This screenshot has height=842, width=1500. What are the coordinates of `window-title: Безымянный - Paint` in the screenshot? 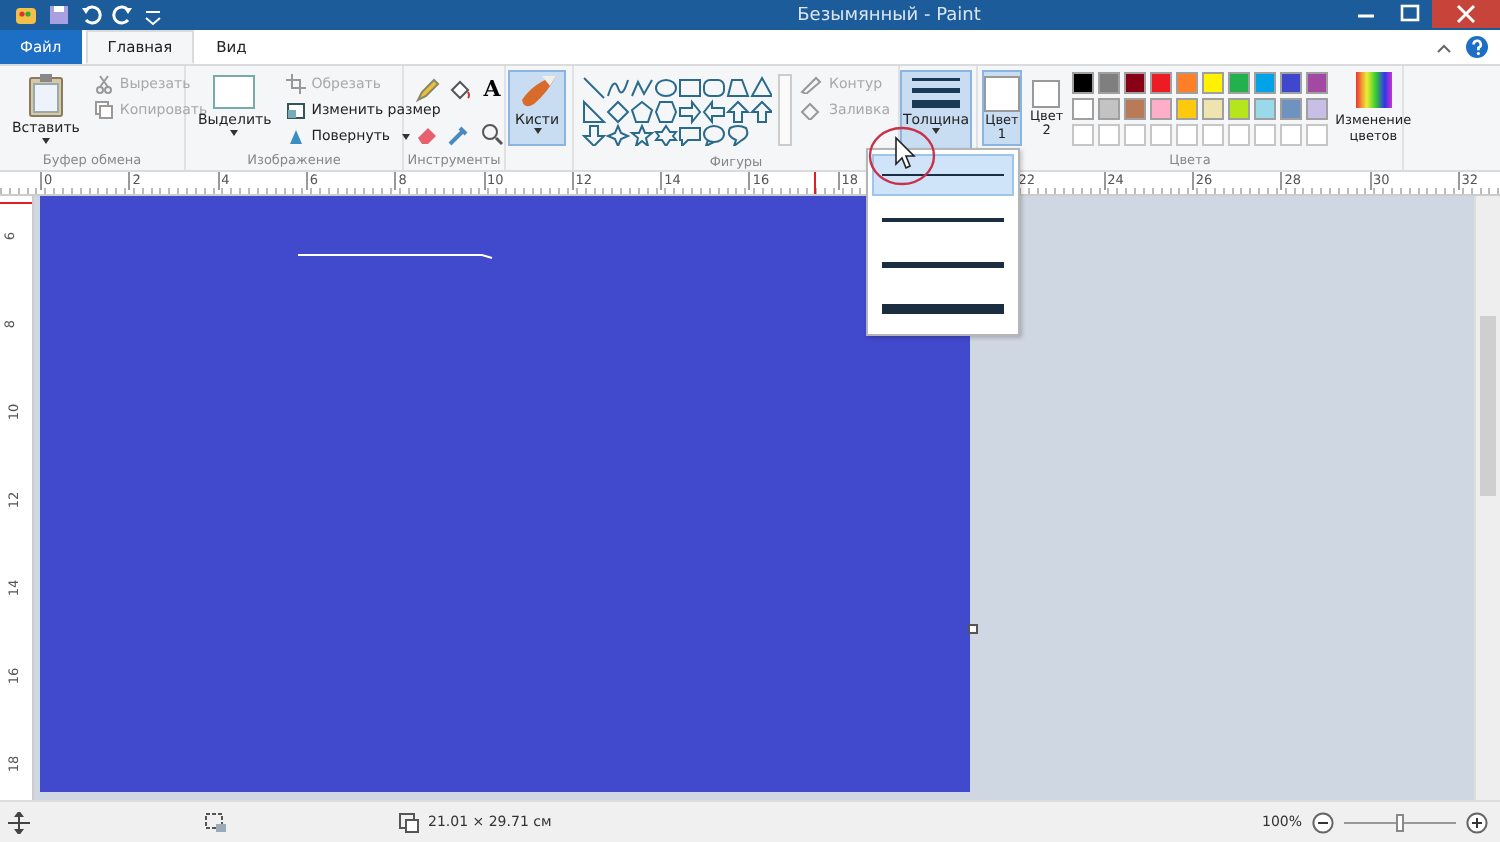 It's located at (889, 15).